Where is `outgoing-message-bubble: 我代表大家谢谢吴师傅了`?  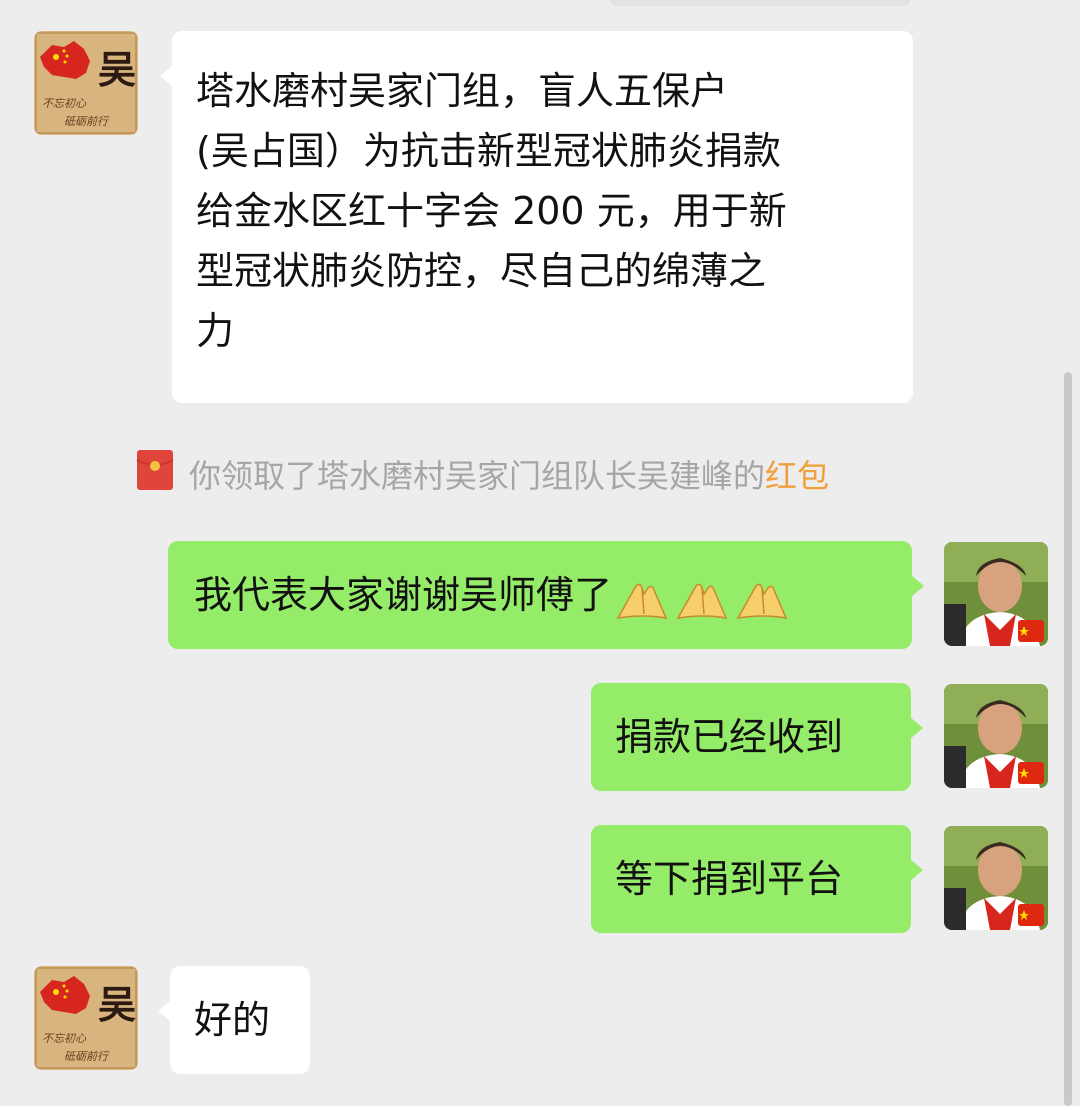 outgoing-message-bubble: 我代表大家谢谢吴师傅了 is located at coordinates (546, 595).